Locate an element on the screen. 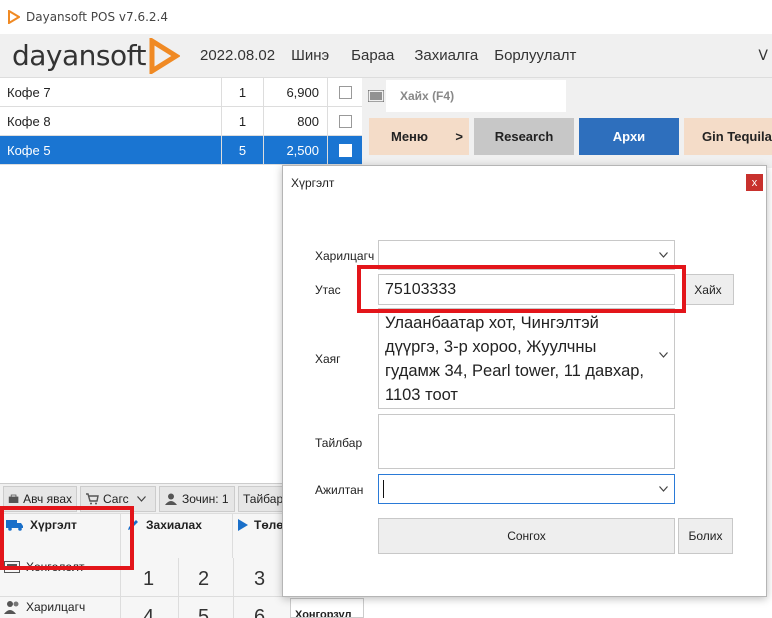  cancel-button: Болих is located at coordinates (705, 536).